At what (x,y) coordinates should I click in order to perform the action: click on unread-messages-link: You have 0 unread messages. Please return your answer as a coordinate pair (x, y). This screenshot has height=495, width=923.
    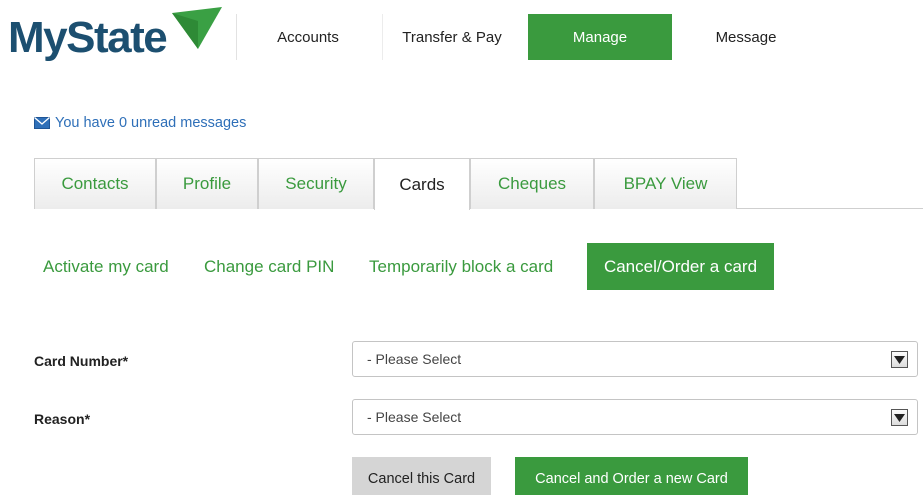
    Looking at the image, I should click on (140, 123).